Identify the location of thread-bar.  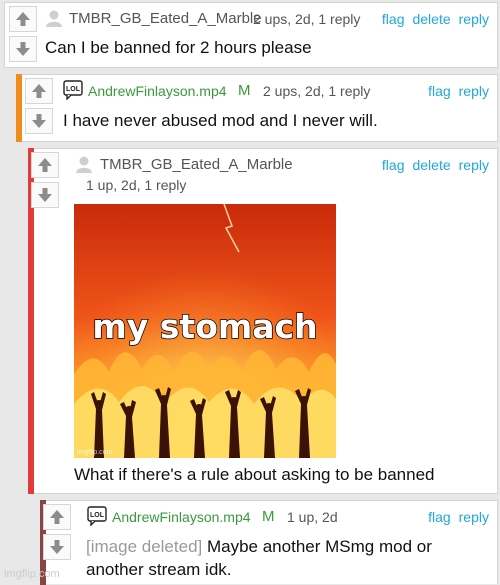
(19, 108).